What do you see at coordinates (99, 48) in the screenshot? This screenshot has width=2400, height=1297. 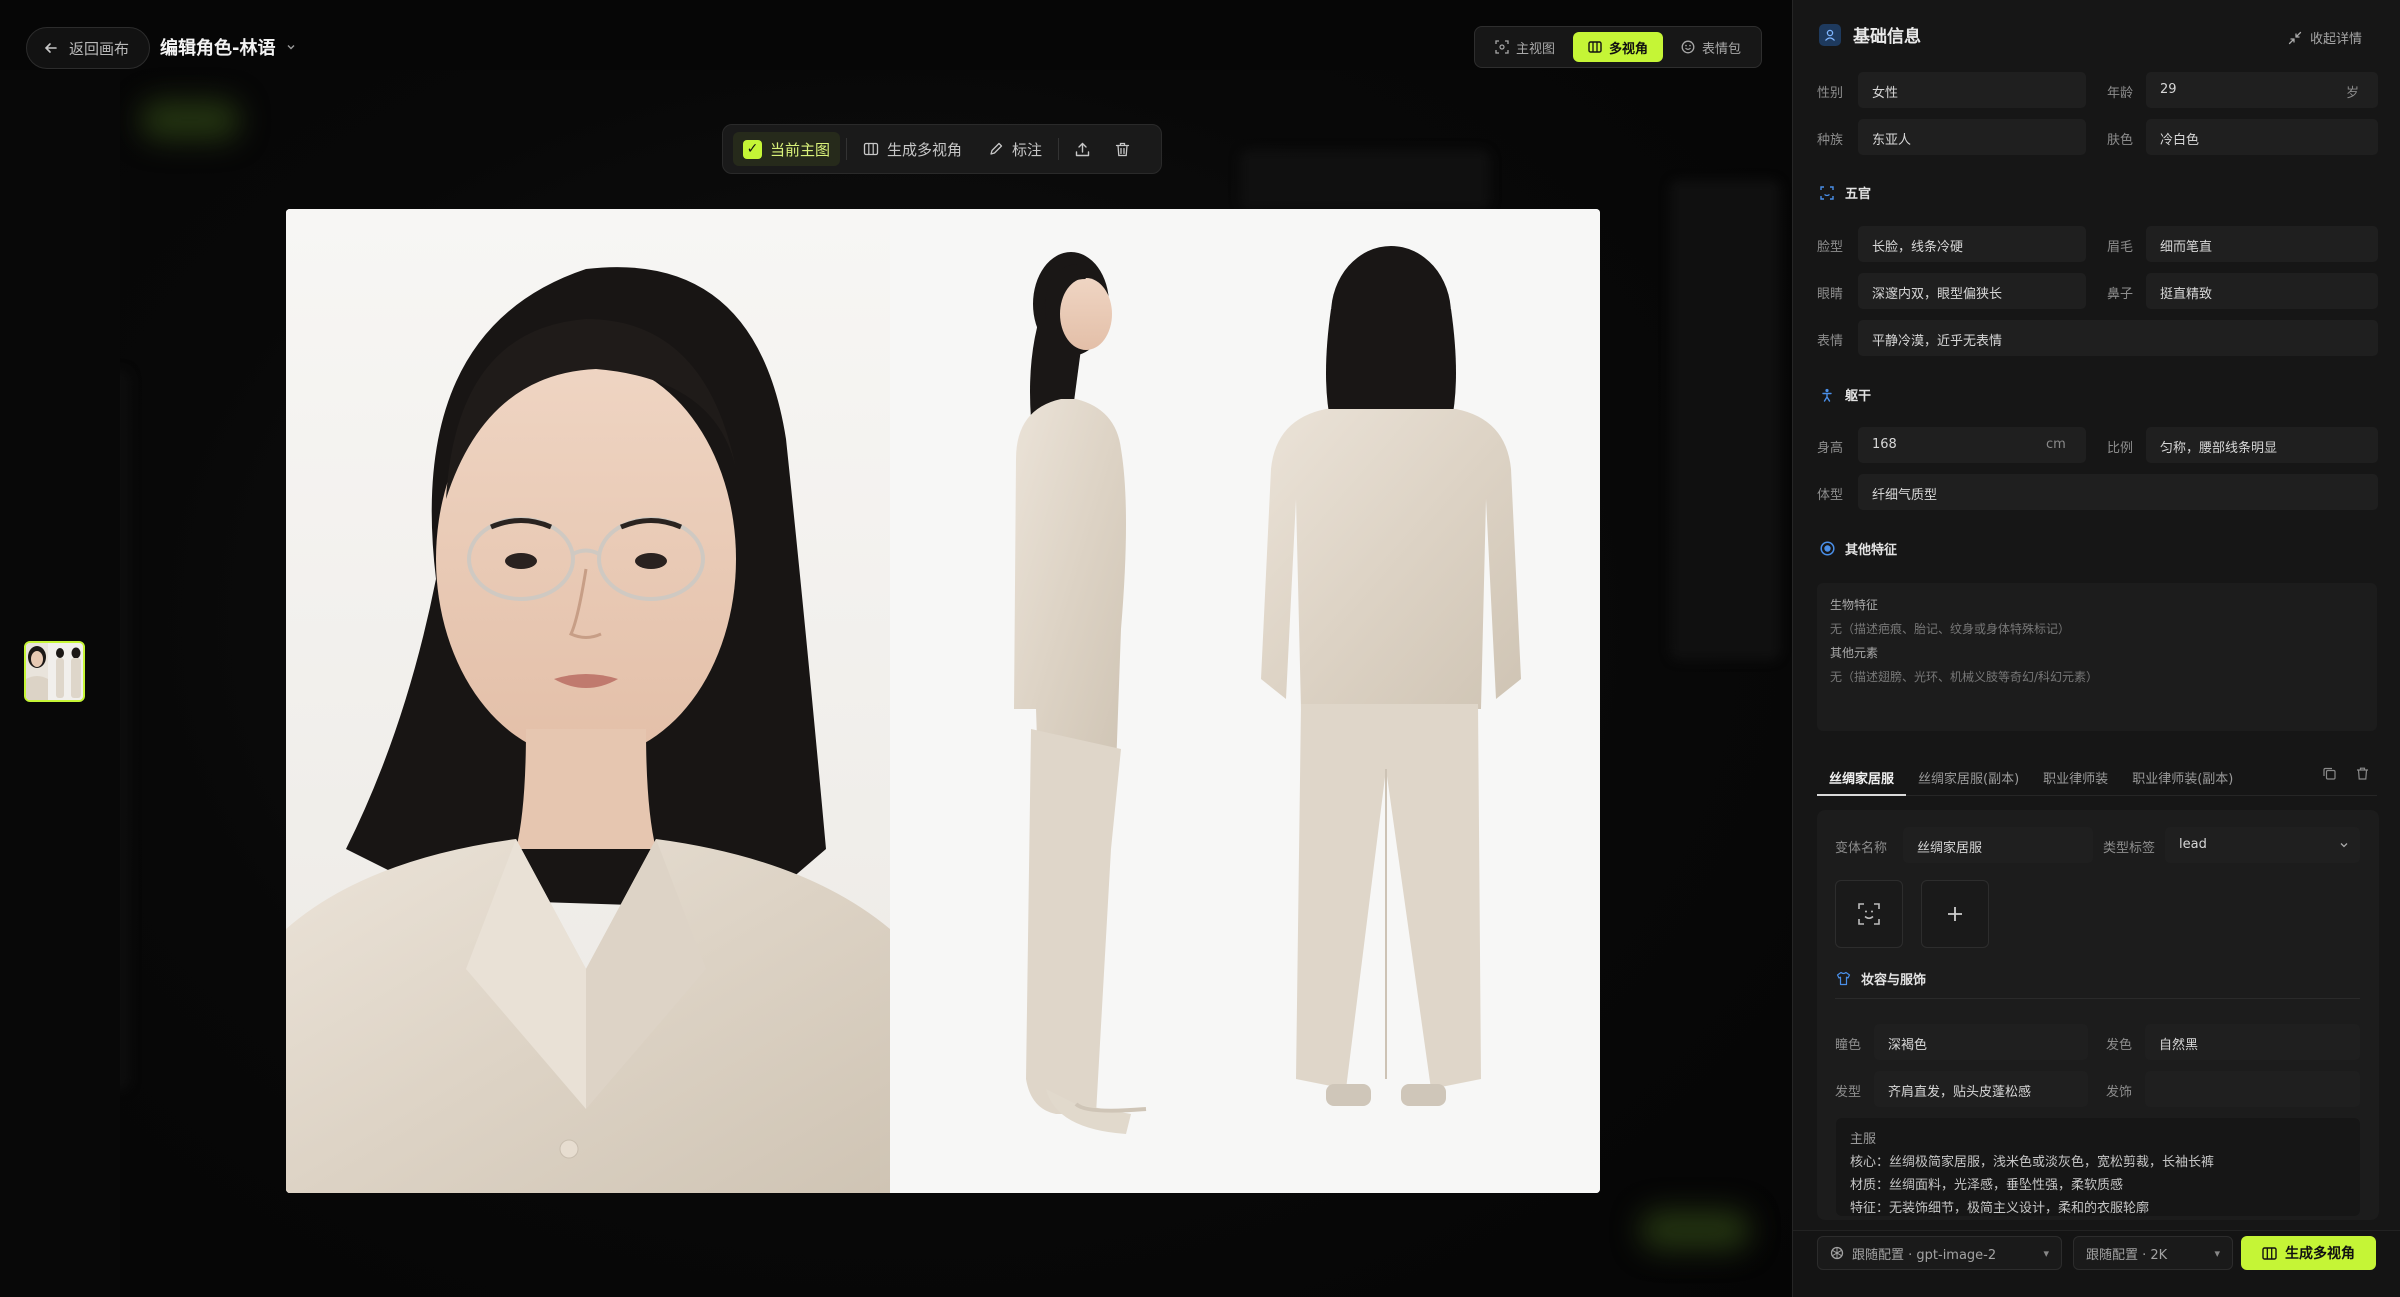 I see `back-to-canvas-label: 返回画布` at bounding box center [99, 48].